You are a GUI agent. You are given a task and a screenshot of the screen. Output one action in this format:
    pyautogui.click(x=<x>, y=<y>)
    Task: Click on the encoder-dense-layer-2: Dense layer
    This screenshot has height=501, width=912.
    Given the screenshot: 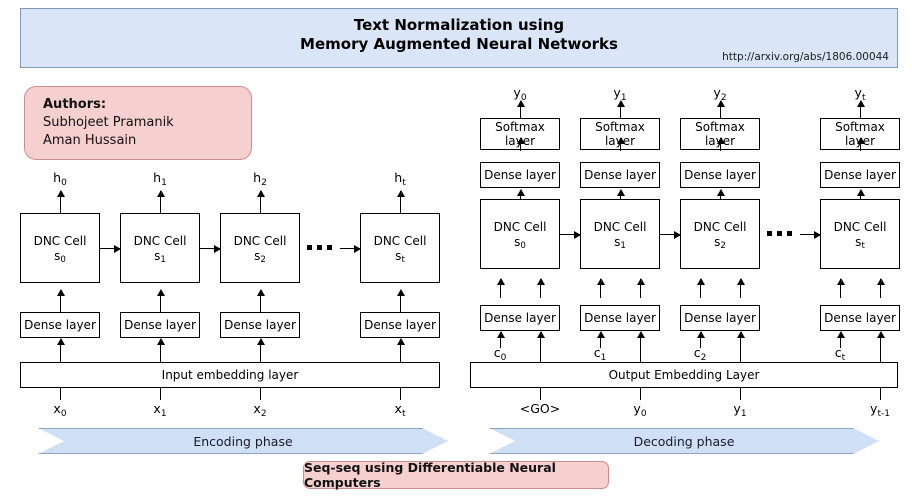 What is the action you would take?
    pyautogui.click(x=260, y=325)
    